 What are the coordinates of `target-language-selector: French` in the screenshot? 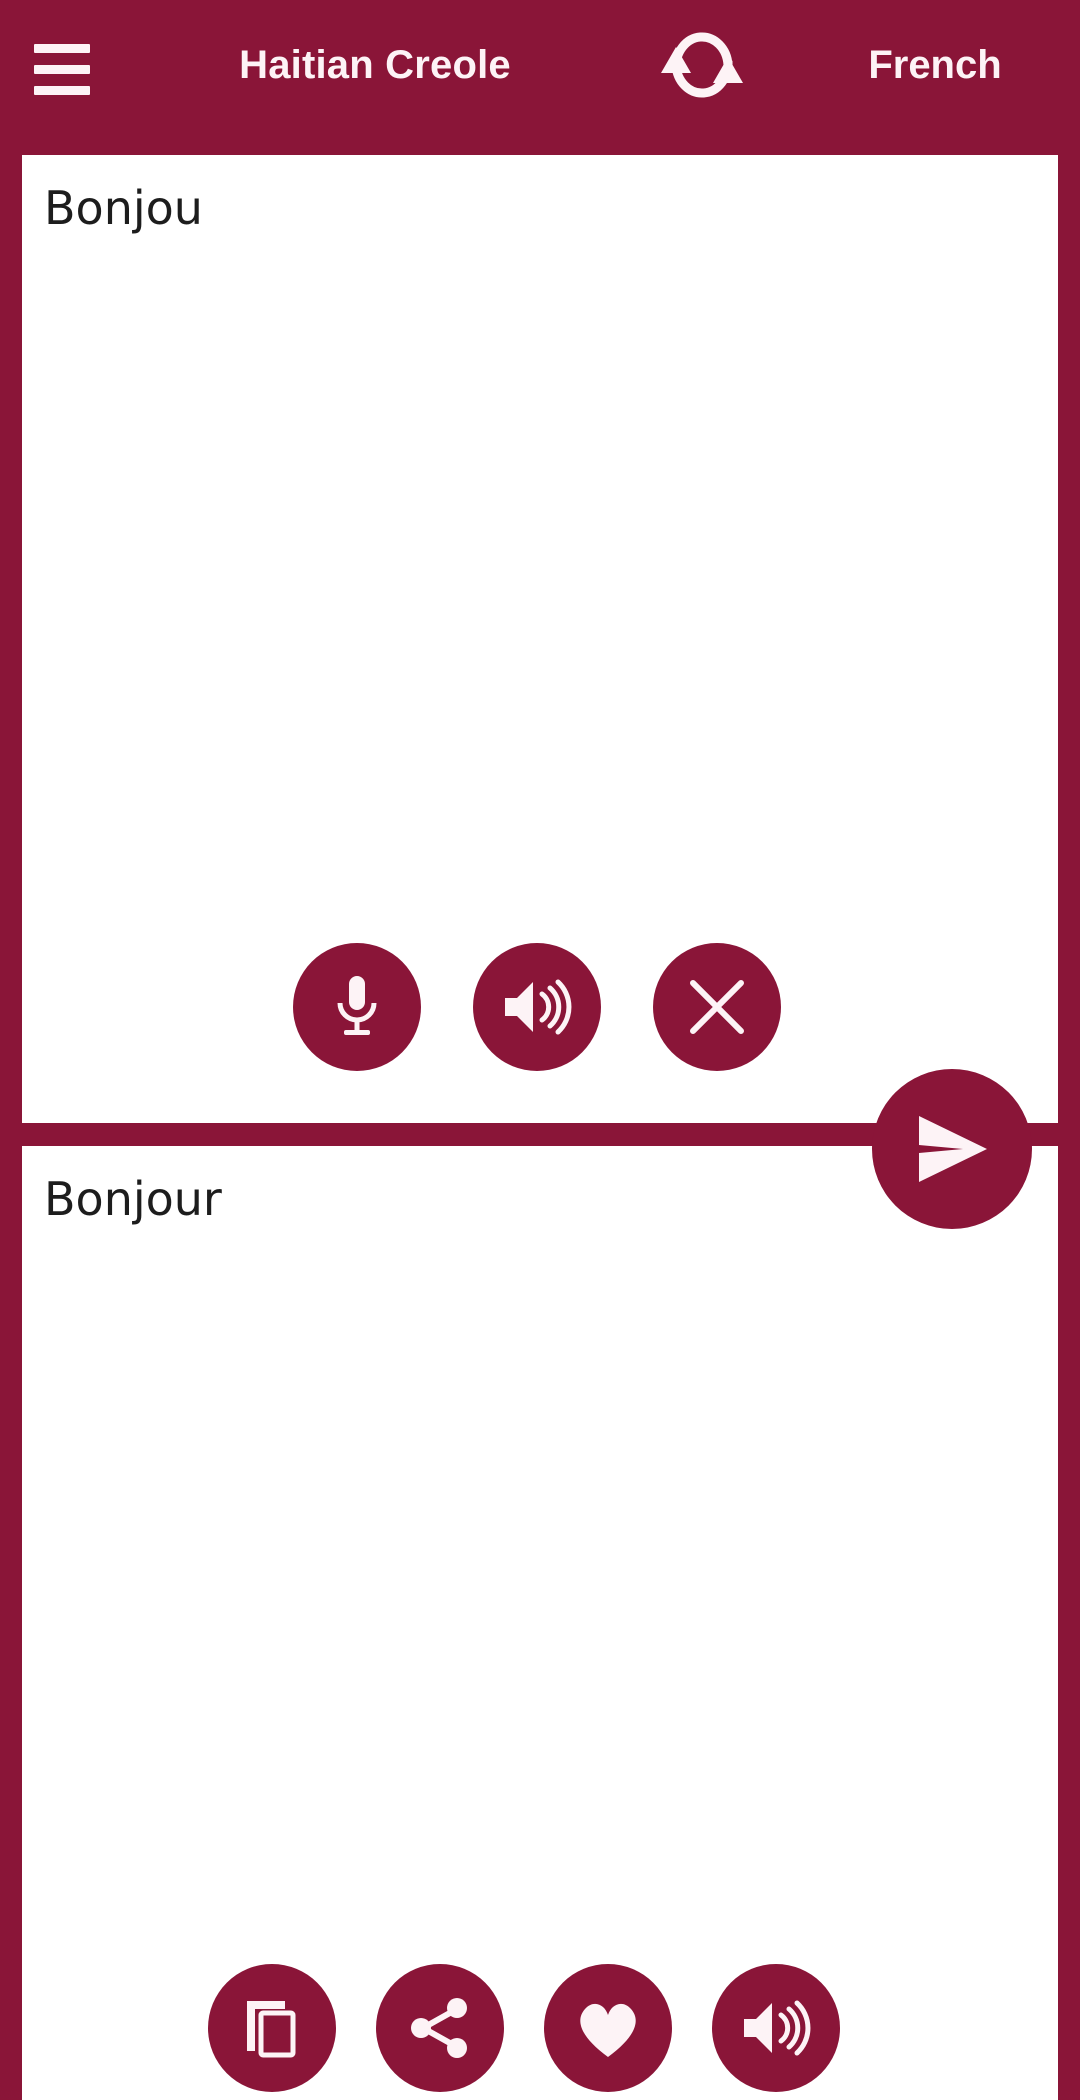 It's located at (935, 65).